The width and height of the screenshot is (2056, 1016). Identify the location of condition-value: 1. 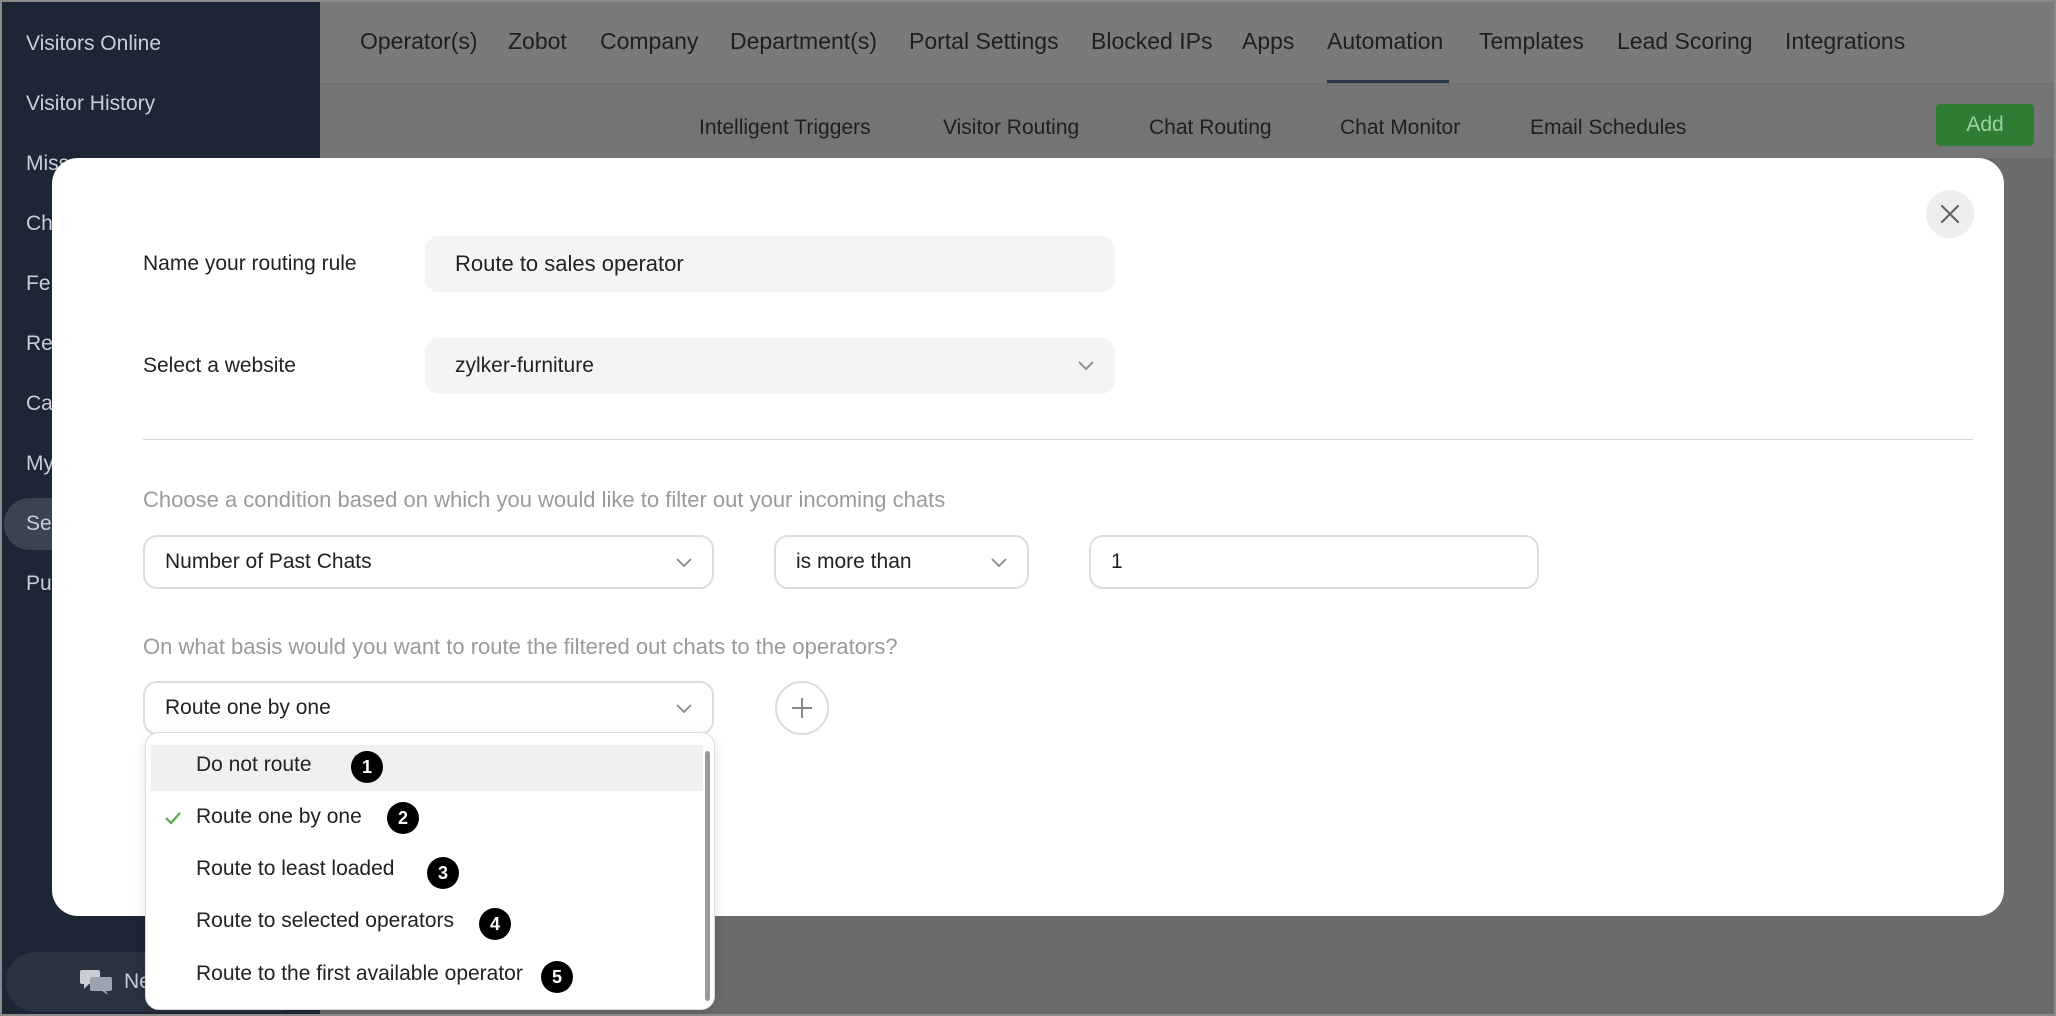
(1117, 561).